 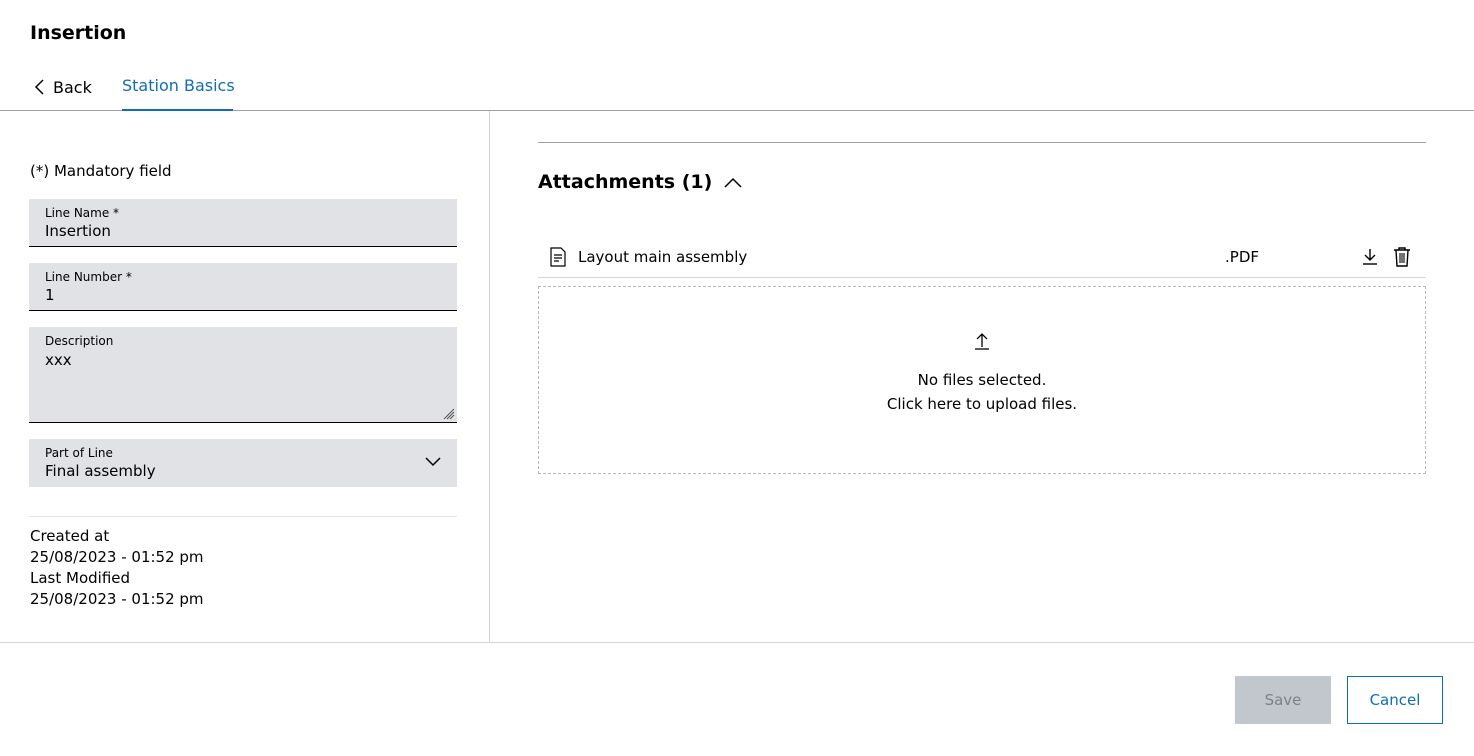 I want to click on attachment-type: .PDF, so click(x=1242, y=257).